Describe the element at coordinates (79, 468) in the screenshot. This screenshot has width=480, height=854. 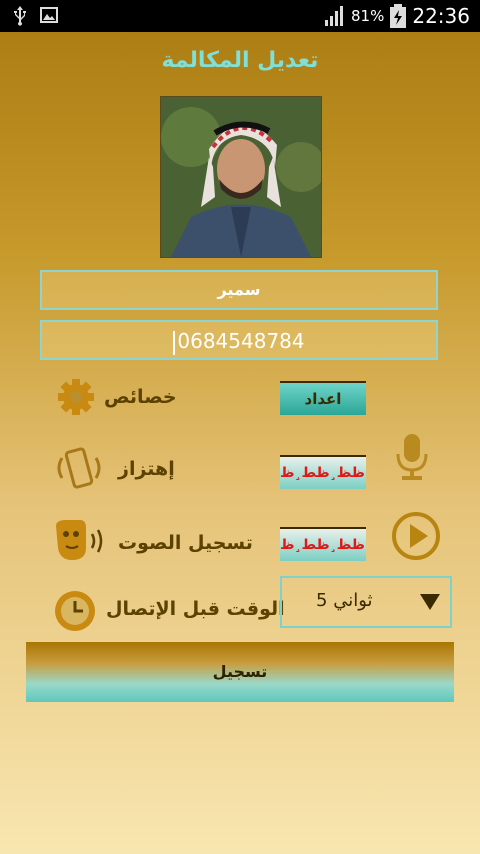
I see `vibrate-phone-icon` at that location.